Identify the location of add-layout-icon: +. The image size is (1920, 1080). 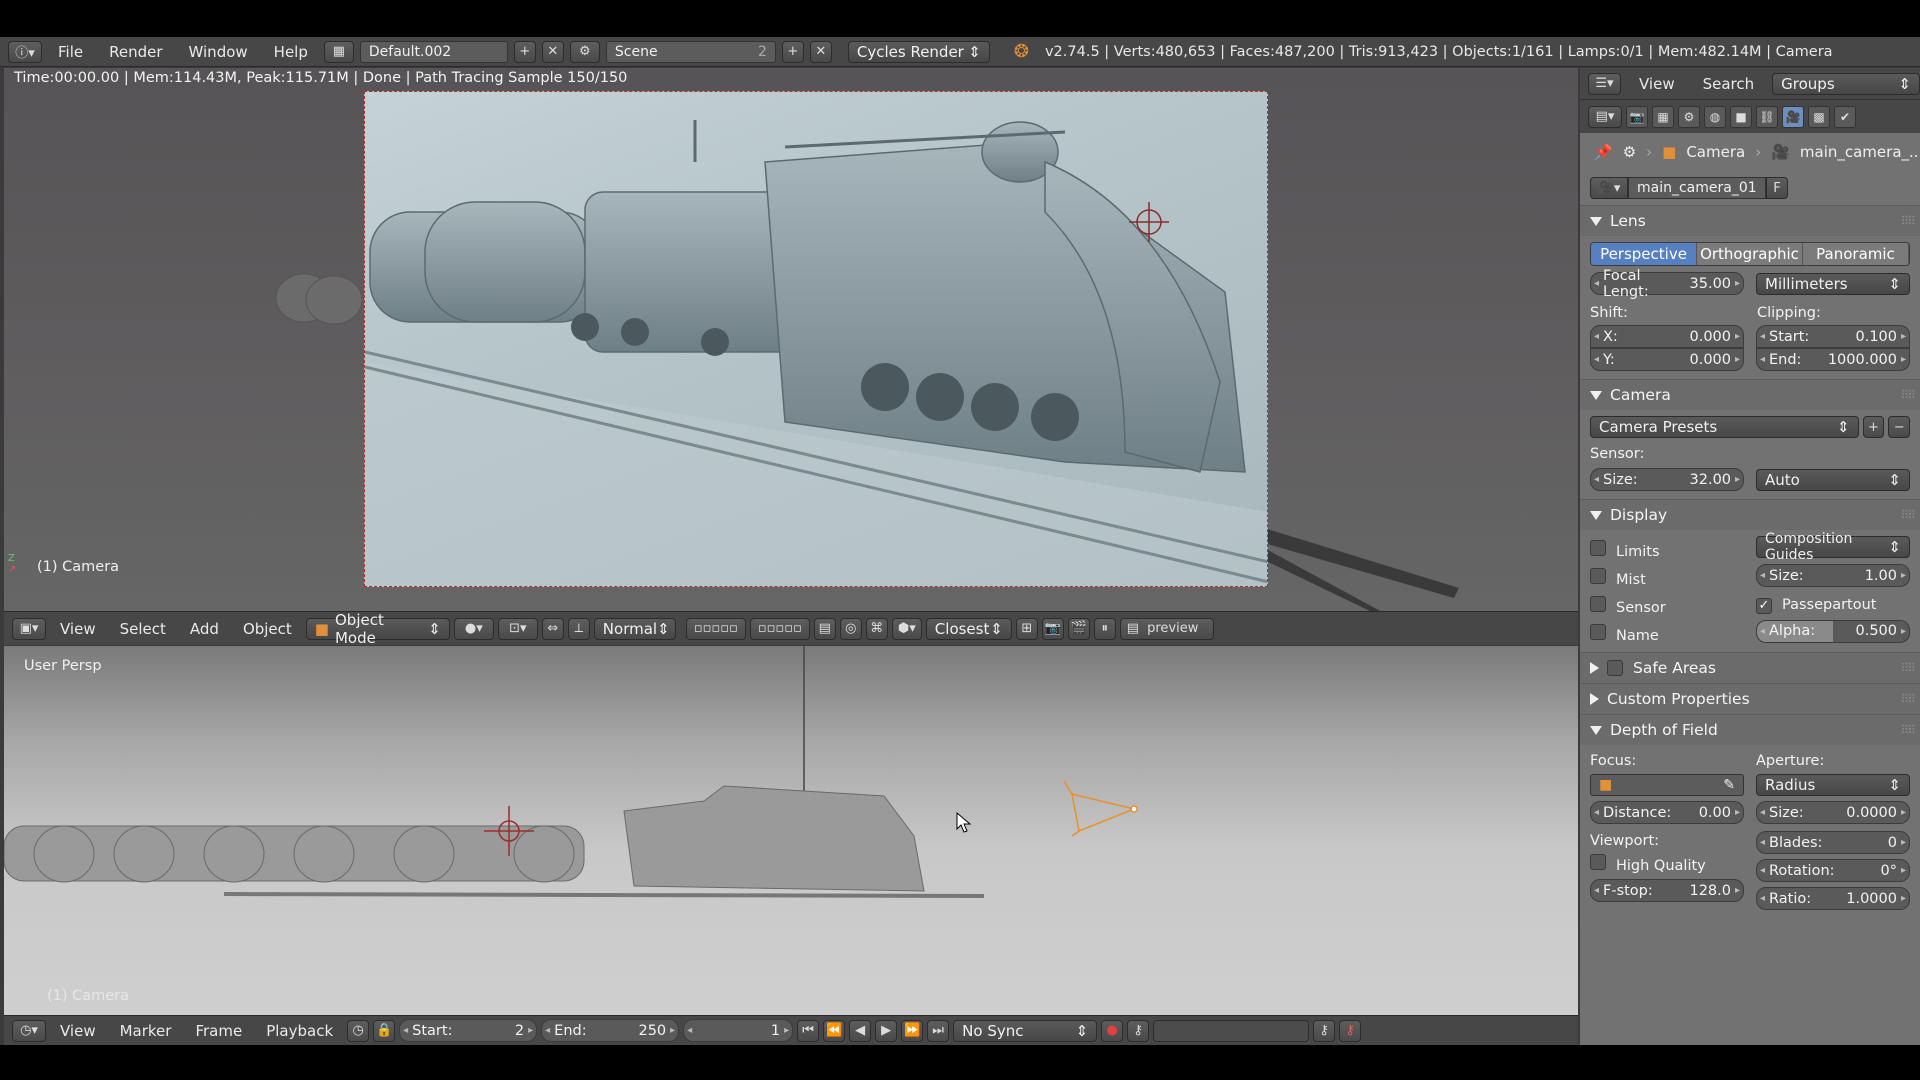
(524, 51).